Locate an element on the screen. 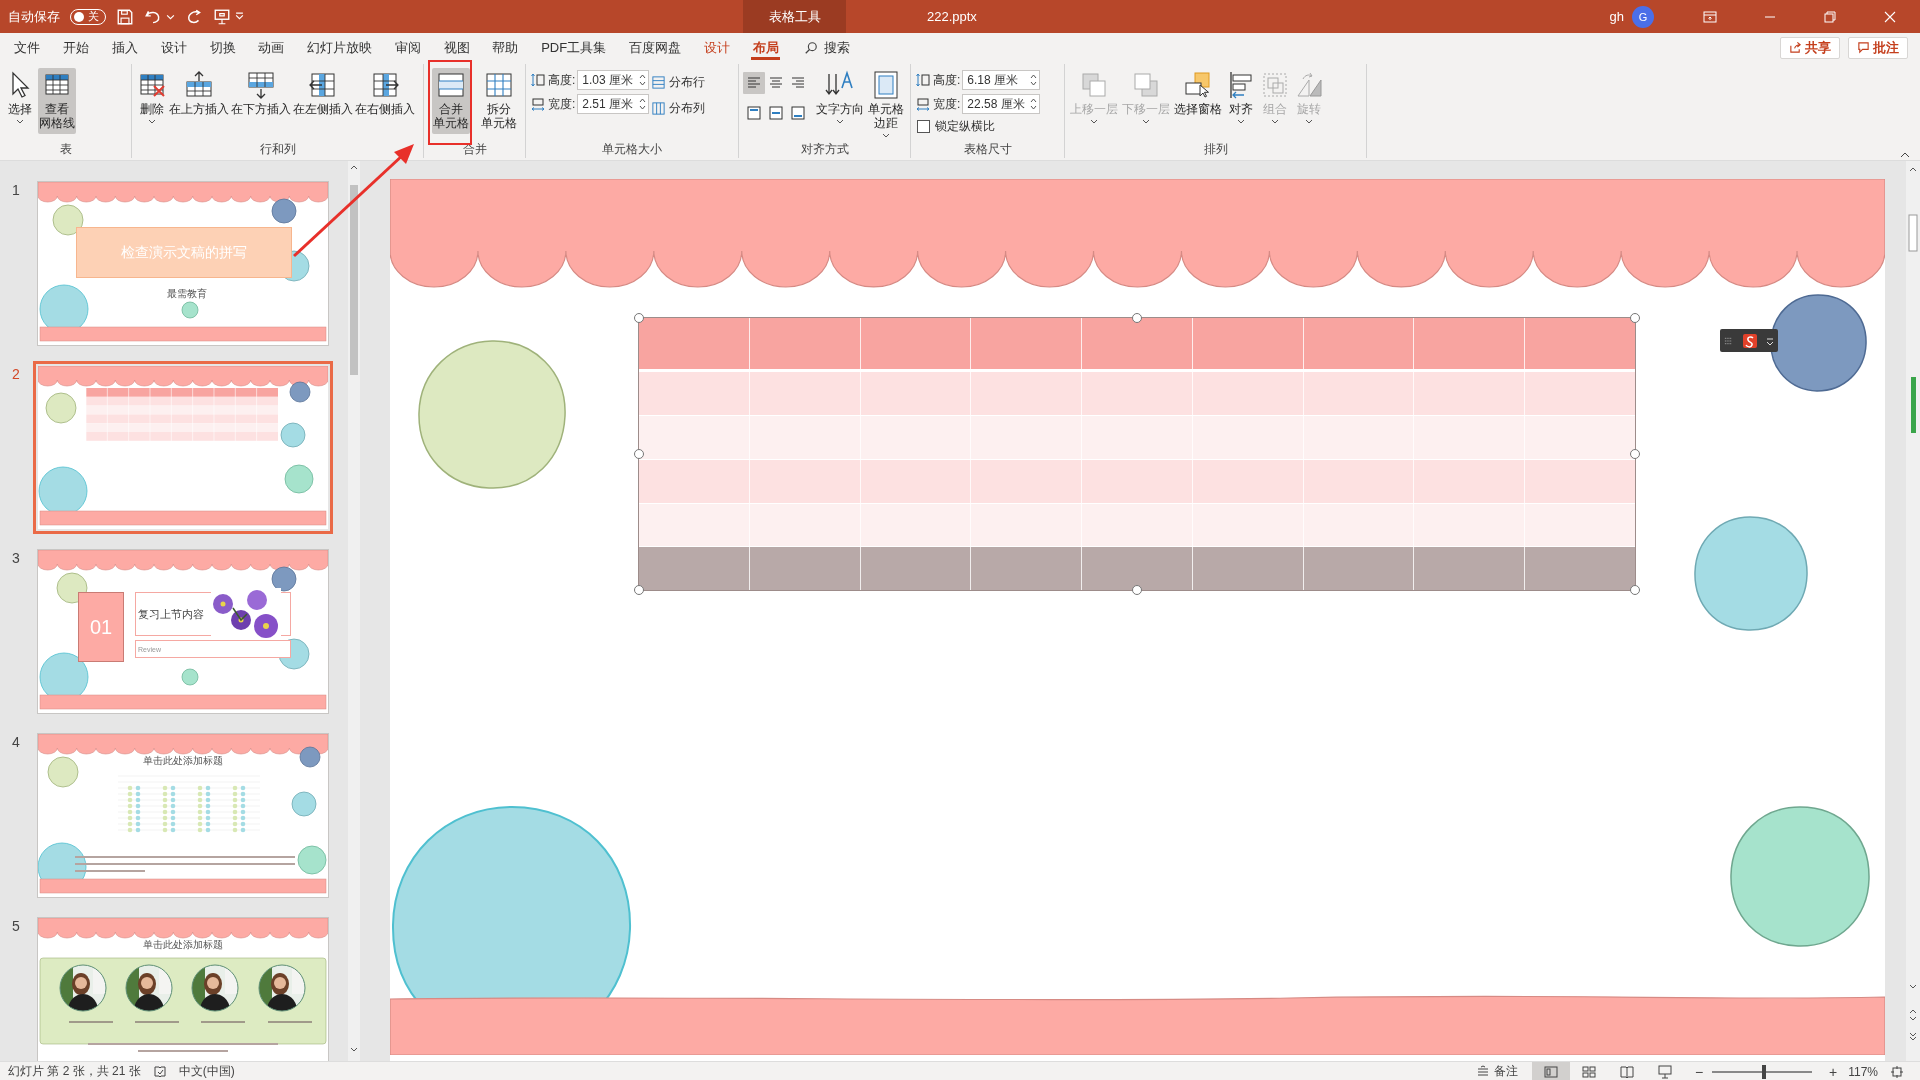  spelling-check-icon is located at coordinates (159, 1071).